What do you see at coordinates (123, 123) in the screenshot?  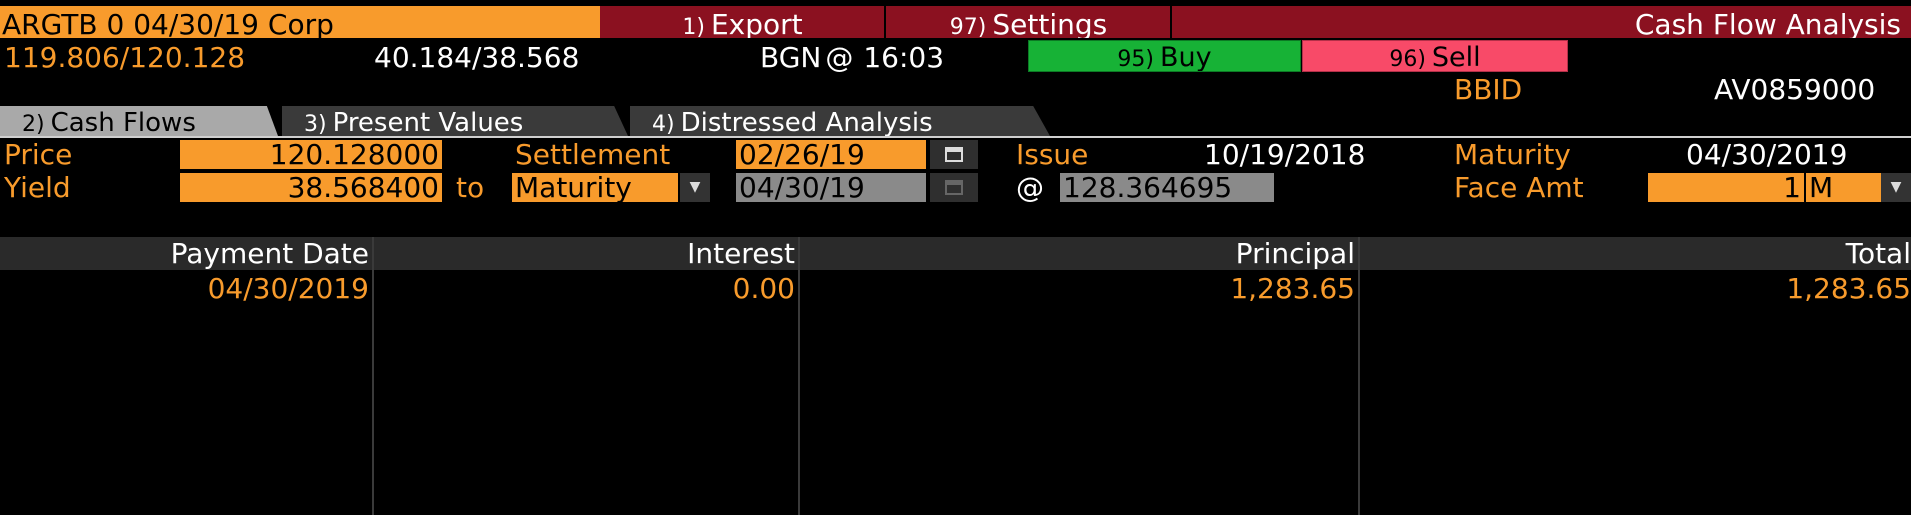 I see `tab-cash-flows-label: Cash Flows` at bounding box center [123, 123].